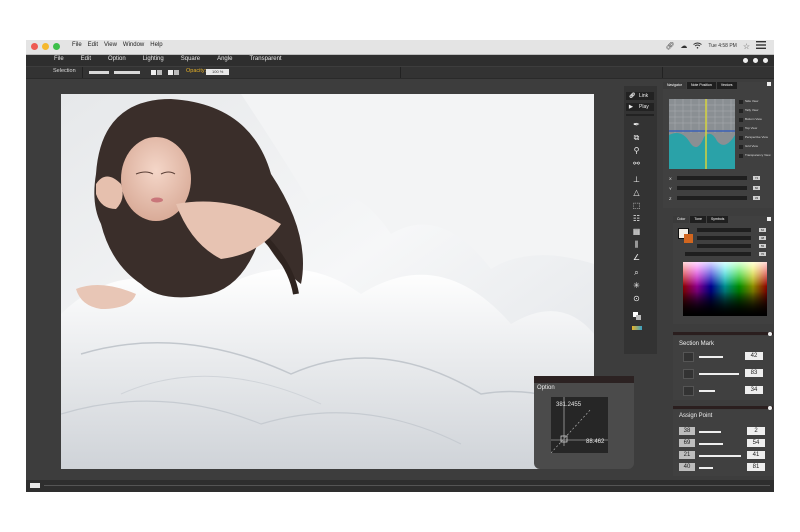 The image size is (800, 532). I want to click on mode-checkbox-a, so click(153, 72).